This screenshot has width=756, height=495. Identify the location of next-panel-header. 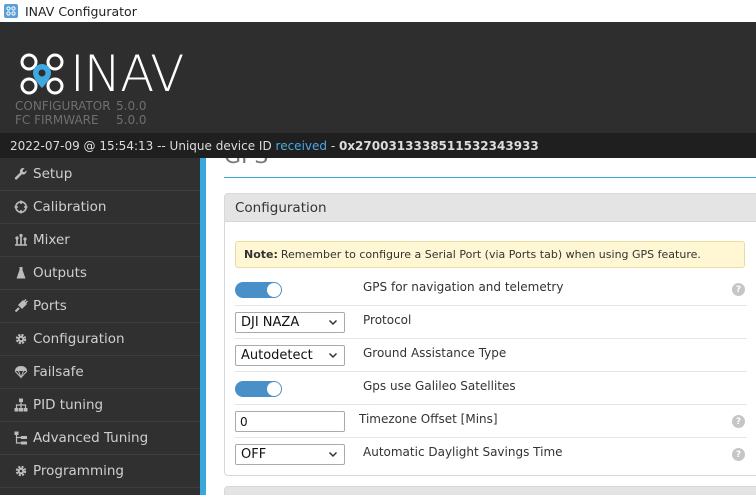
(490, 490).